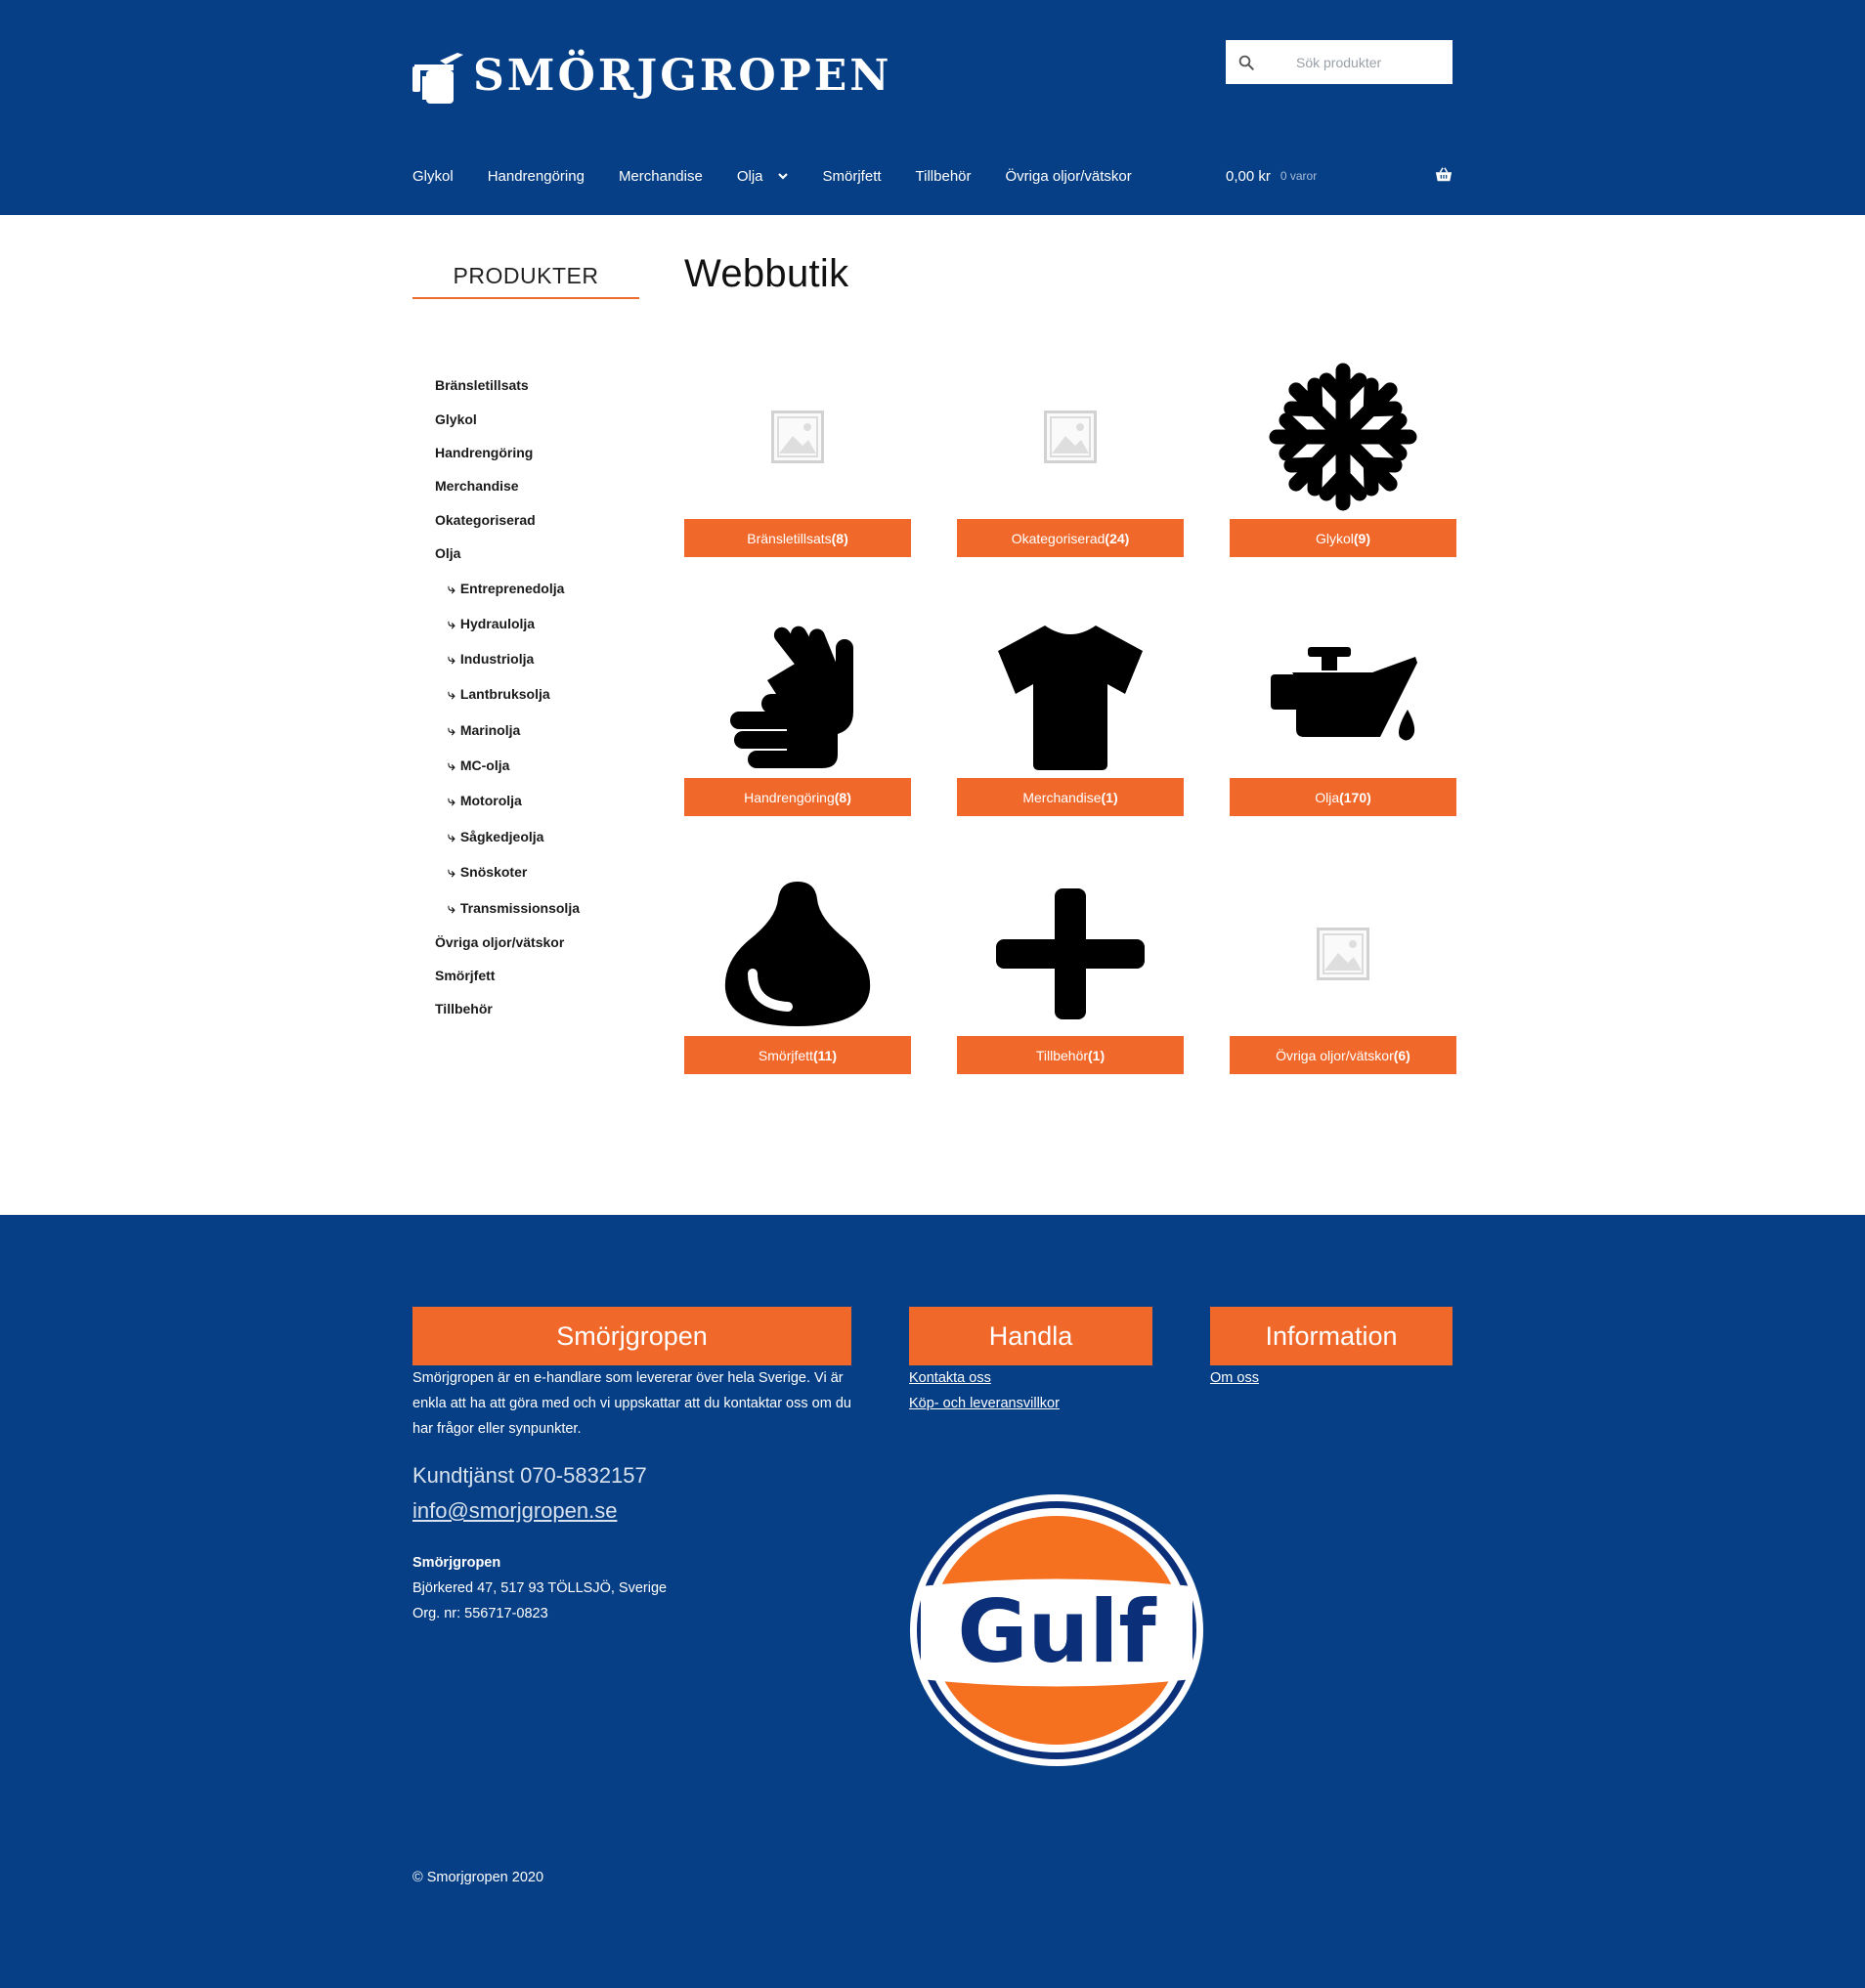  I want to click on subcategory-link: ⤷ Entreprenedolja, so click(506, 589).